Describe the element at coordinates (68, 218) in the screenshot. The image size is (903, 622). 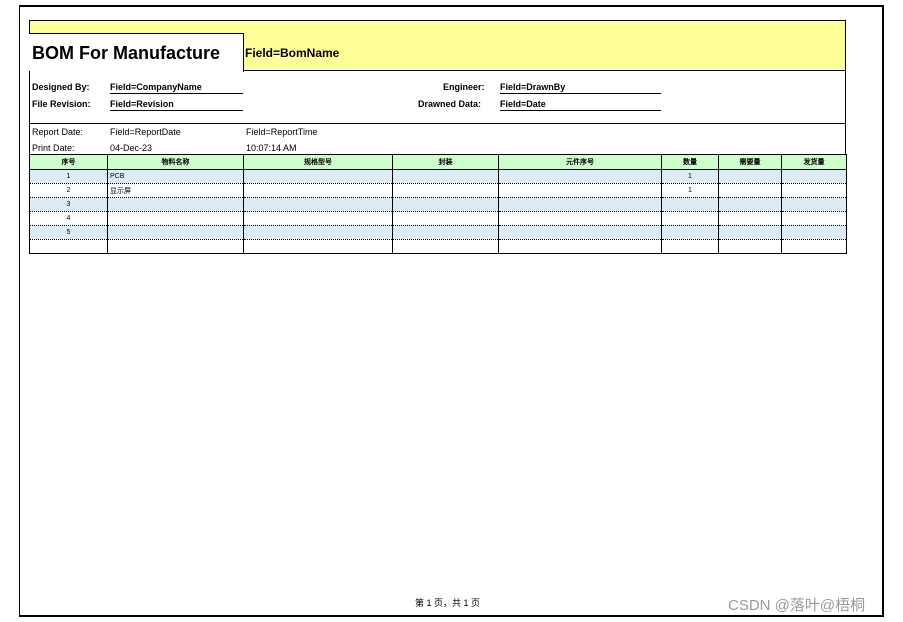
I see `cell-index: 4` at that location.